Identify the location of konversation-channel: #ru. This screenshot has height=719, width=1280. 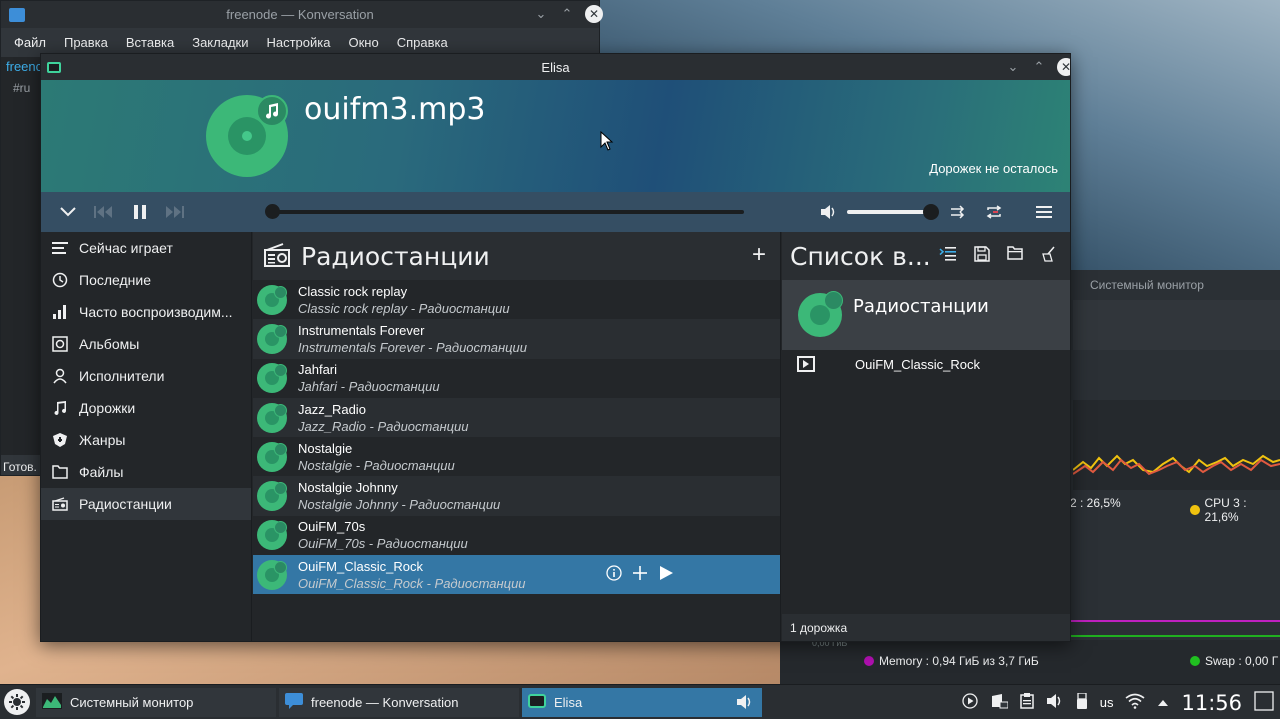
(21, 88).